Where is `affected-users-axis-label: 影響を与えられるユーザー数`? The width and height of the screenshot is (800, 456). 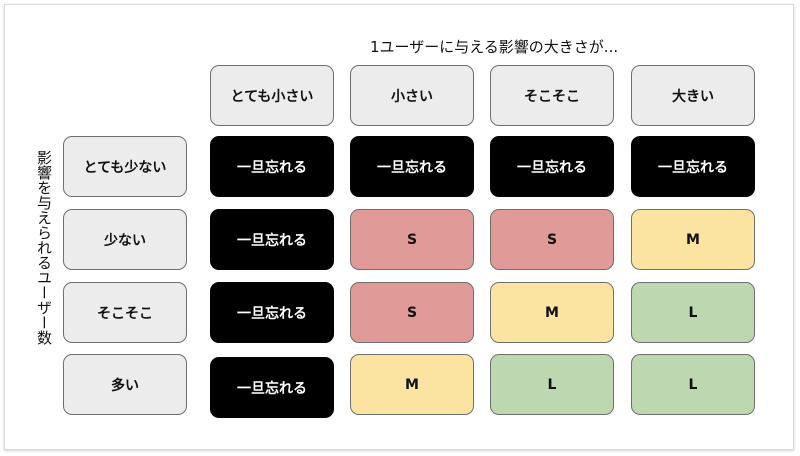 affected-users-axis-label: 影響を与えられるユーザー数 is located at coordinates (44, 247).